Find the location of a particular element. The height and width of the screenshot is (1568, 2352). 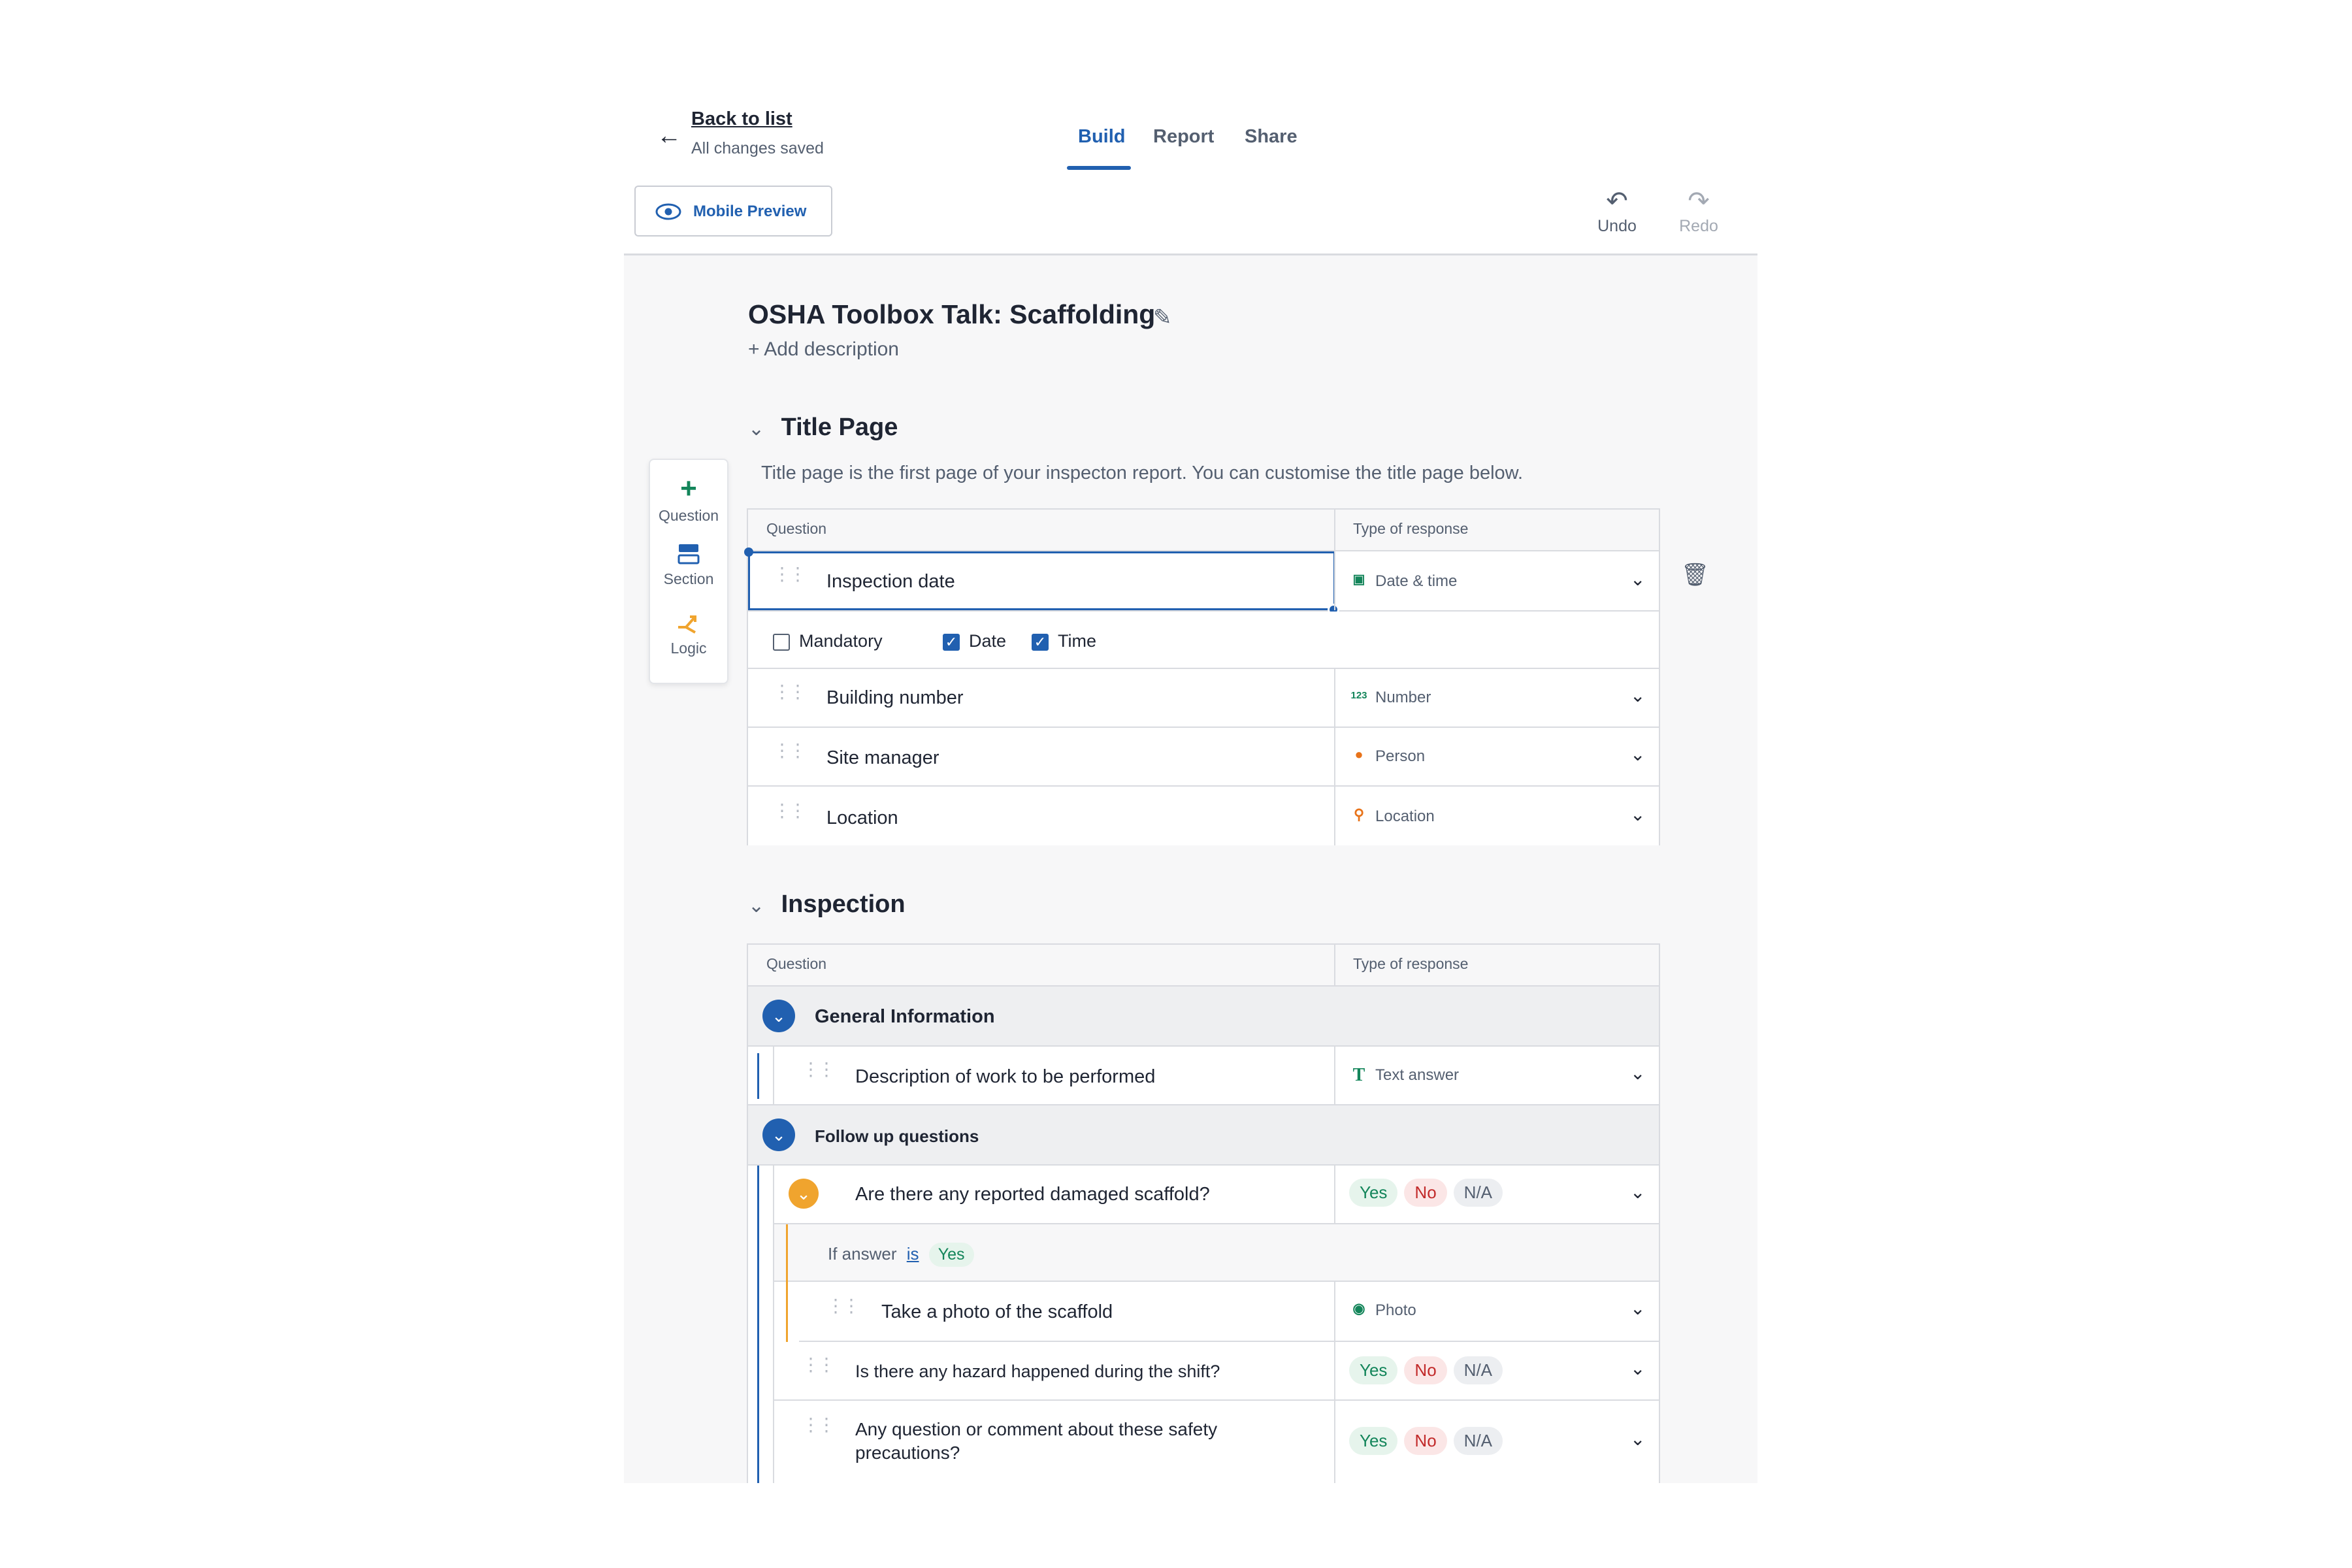

mandatory-option: Mandatory is located at coordinates (828, 641).